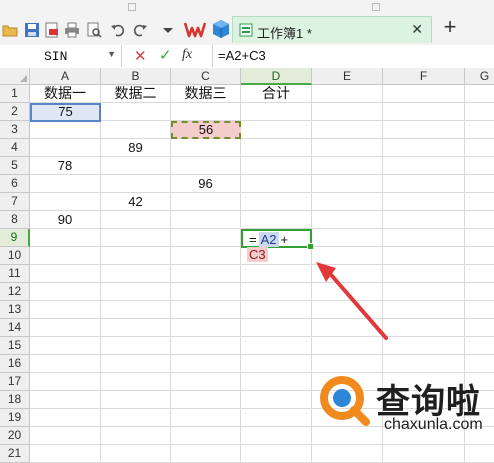 The width and height of the screenshot is (494, 463). What do you see at coordinates (65, 292) in the screenshot?
I see `cell-a12` at bounding box center [65, 292].